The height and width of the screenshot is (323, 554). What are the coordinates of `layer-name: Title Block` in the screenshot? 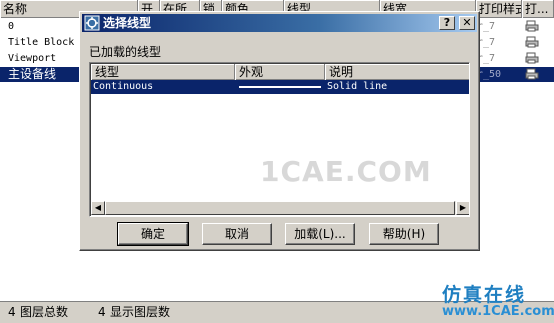 It's located at (41, 42).